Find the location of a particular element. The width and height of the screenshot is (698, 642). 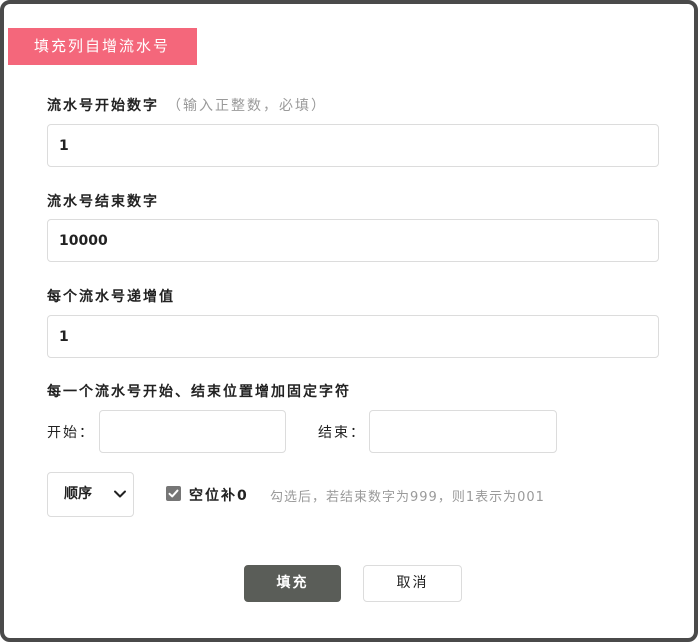

start-number-label: 流水号开始数字 （输入正整数，必填） is located at coordinates (187, 105).